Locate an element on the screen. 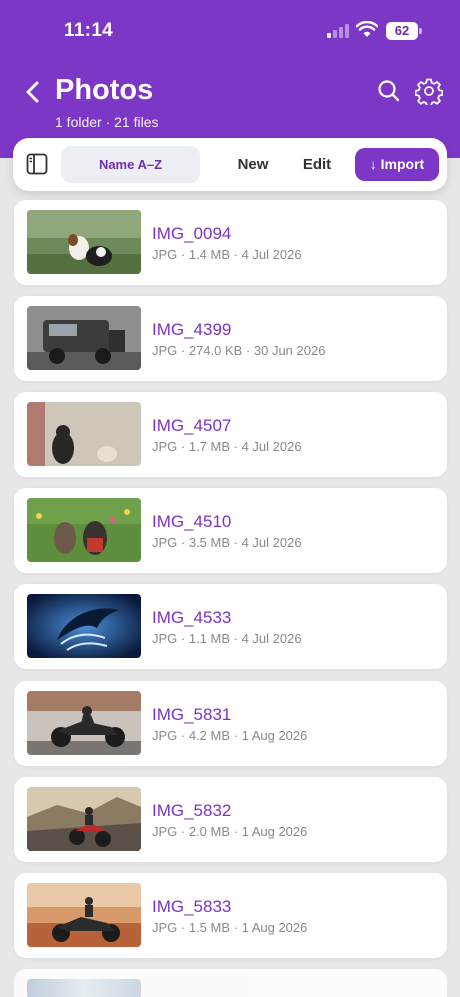  edit-button: Edit is located at coordinates (317, 164).